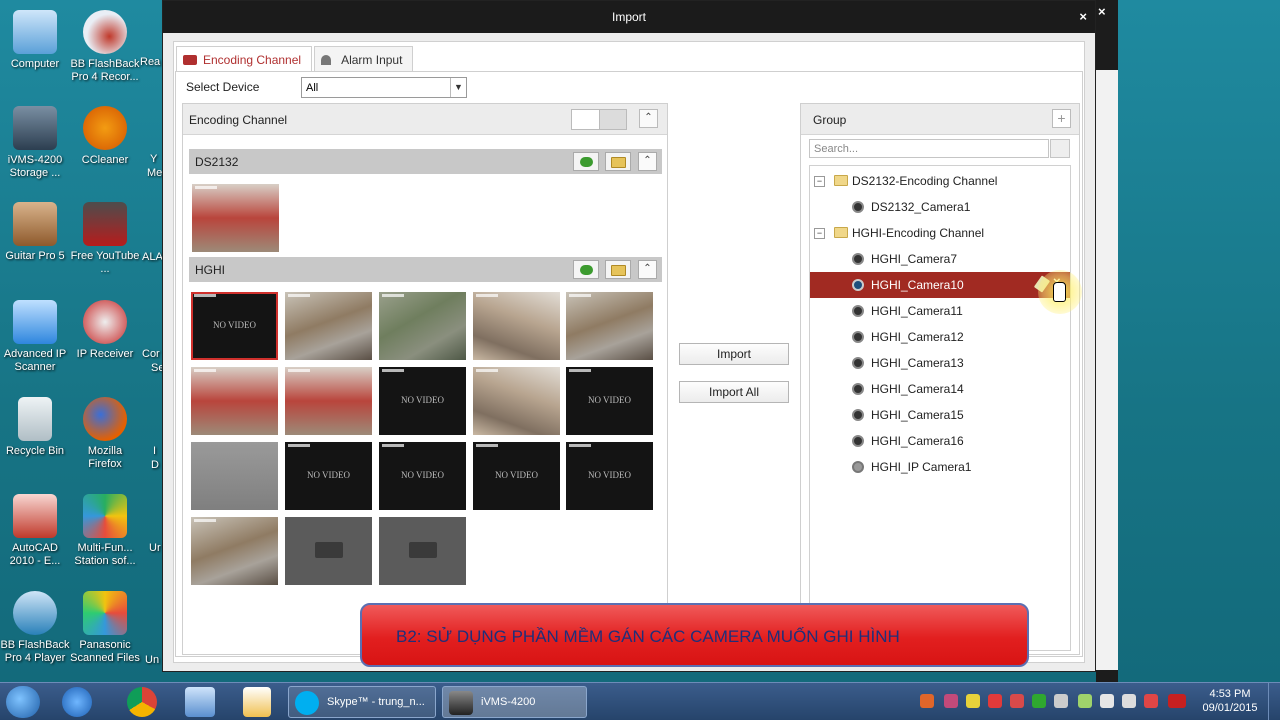 The image size is (1280, 720). What do you see at coordinates (384, 87) in the screenshot?
I see `select-device-dropdown: All ▼` at bounding box center [384, 87].